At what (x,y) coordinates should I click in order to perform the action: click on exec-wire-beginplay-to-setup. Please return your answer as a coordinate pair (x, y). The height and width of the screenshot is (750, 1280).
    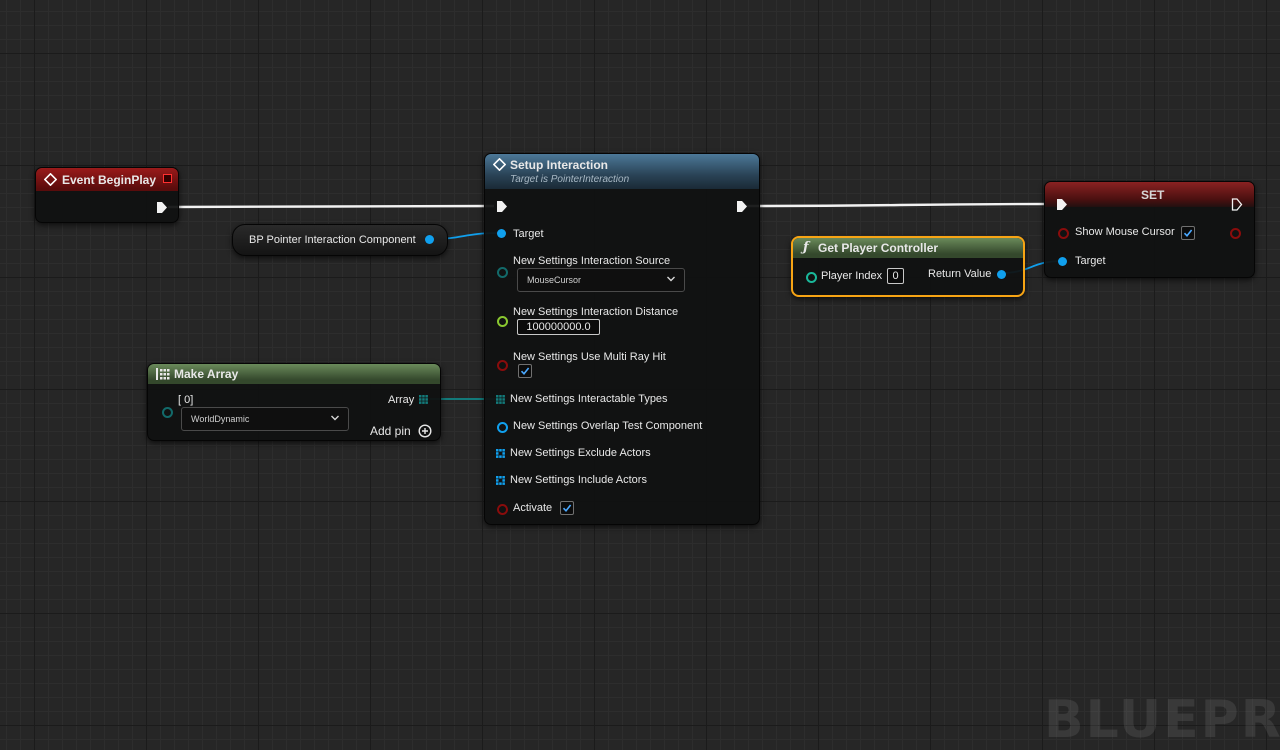
    Looking at the image, I should click on (331, 206).